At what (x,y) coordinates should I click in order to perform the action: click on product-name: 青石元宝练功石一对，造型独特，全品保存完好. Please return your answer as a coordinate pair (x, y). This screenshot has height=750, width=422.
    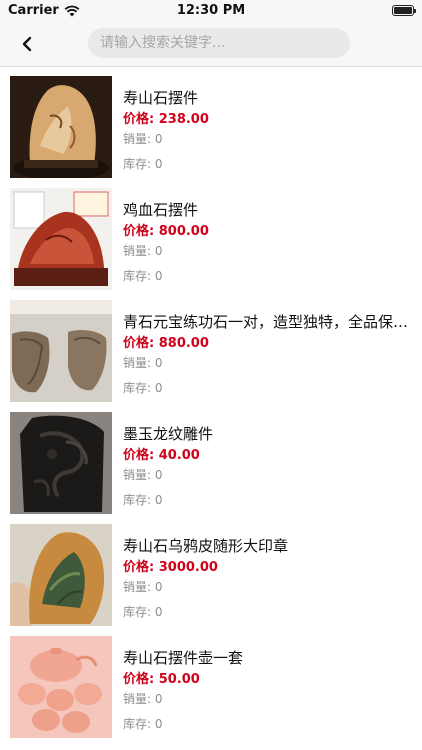
    Looking at the image, I should click on (270, 322).